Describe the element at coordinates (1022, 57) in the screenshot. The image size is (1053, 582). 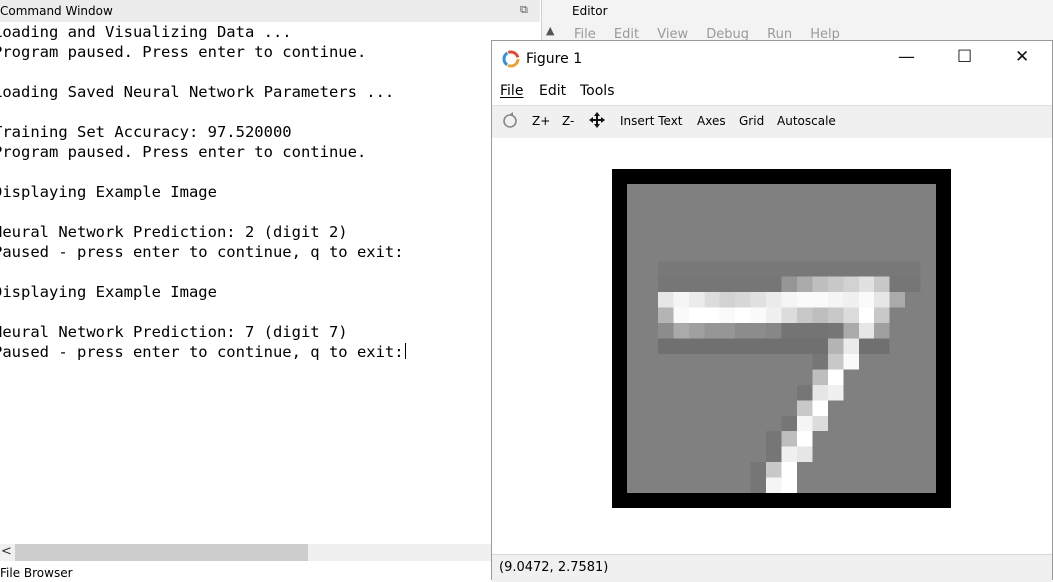
I see `close-icon: ✕` at that location.